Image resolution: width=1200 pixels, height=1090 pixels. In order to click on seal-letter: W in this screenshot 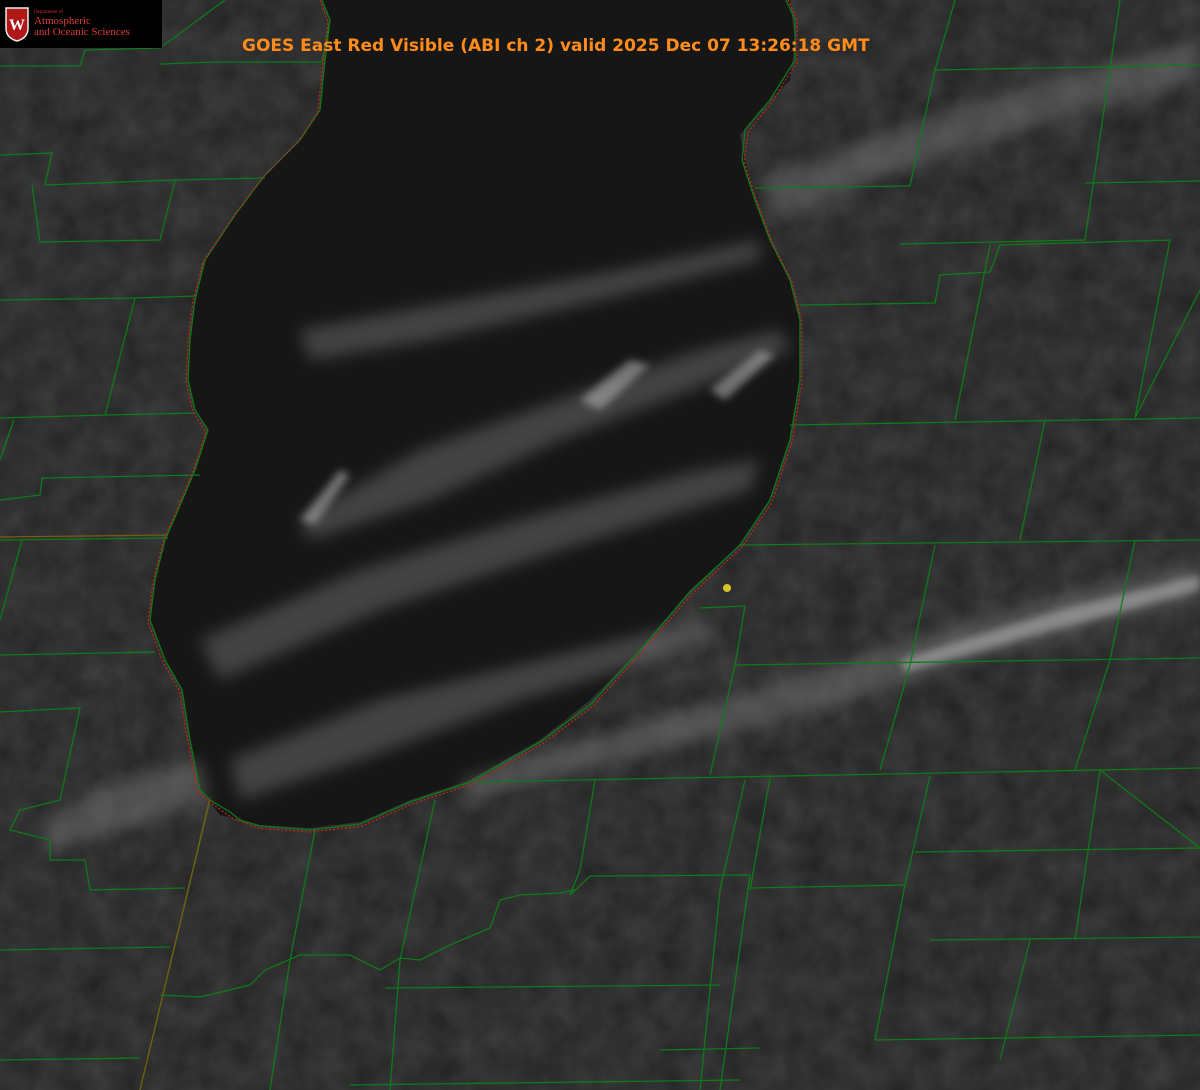, I will do `click(17, 25)`.